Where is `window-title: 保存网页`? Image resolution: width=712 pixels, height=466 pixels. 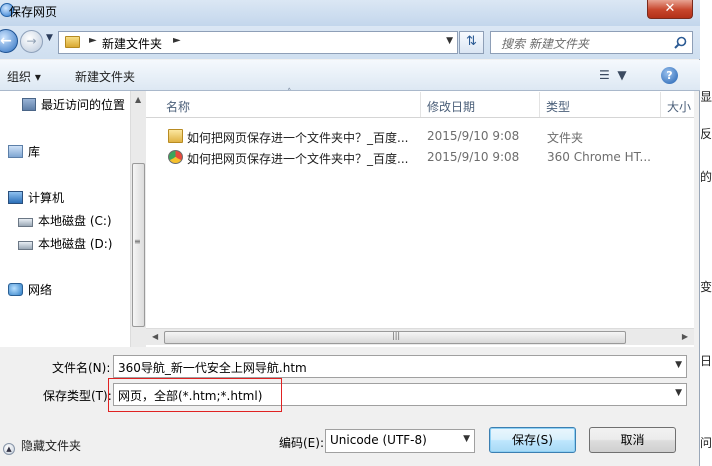 window-title: 保存网页 is located at coordinates (33, 12).